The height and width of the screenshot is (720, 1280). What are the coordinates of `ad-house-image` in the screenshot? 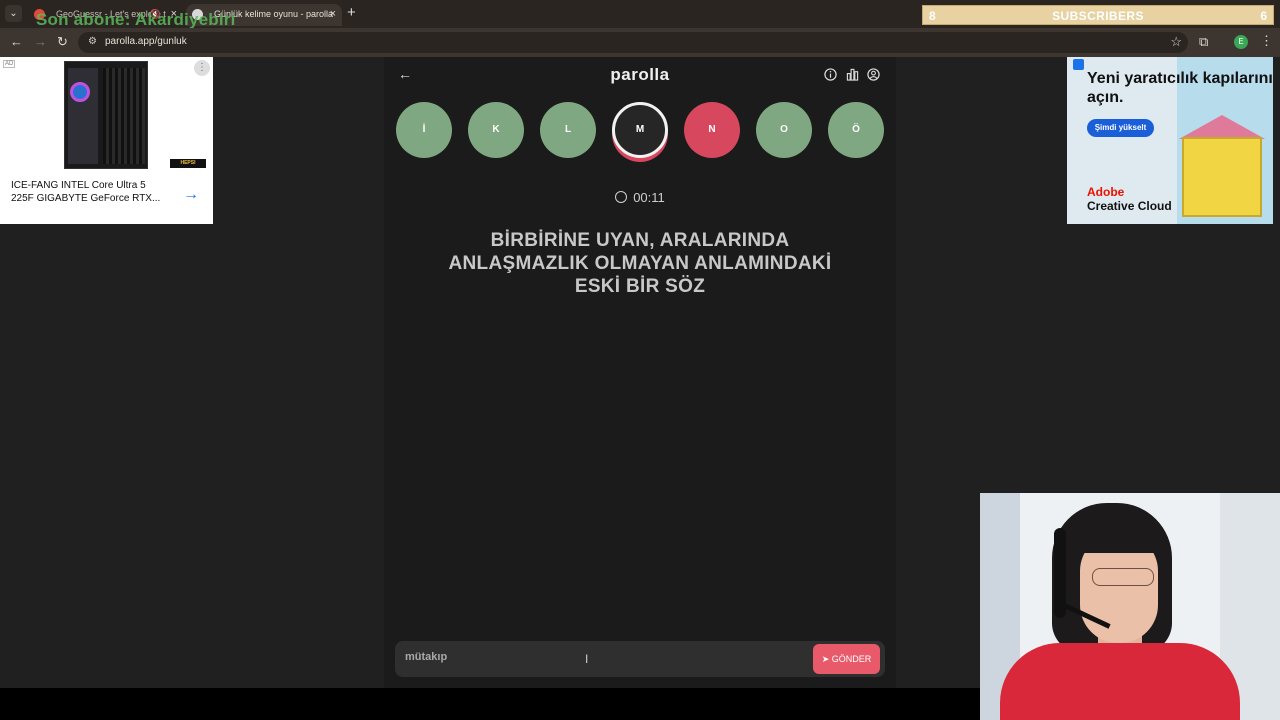 It's located at (1222, 177).